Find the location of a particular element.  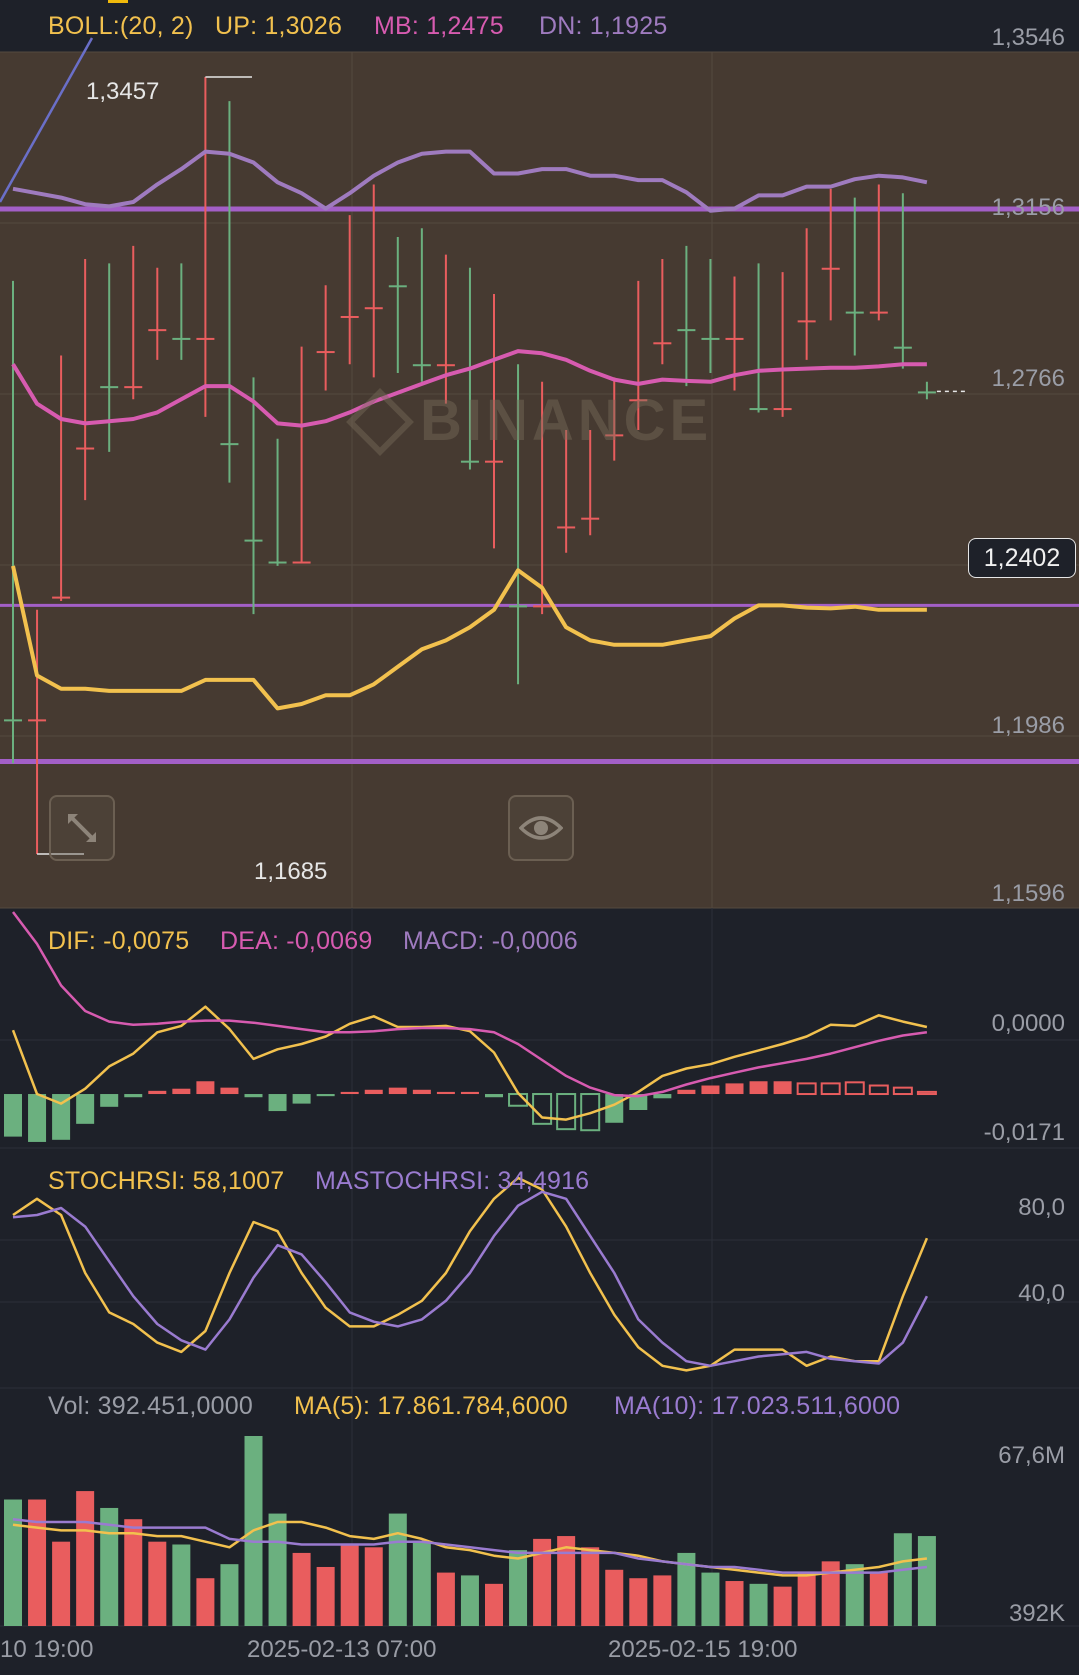

volume-axis-tick: 67,6M is located at coordinates (1031, 1455).